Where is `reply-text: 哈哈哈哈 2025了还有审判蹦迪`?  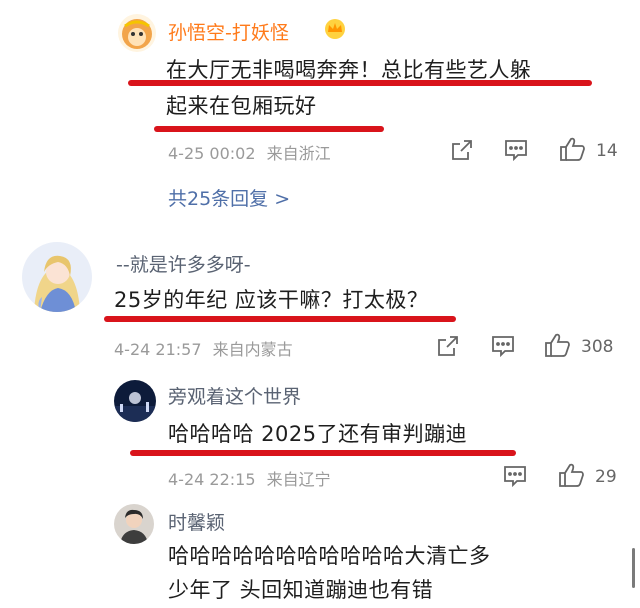 reply-text: 哈哈哈哈 2025了还有审判蹦迪 is located at coordinates (318, 434).